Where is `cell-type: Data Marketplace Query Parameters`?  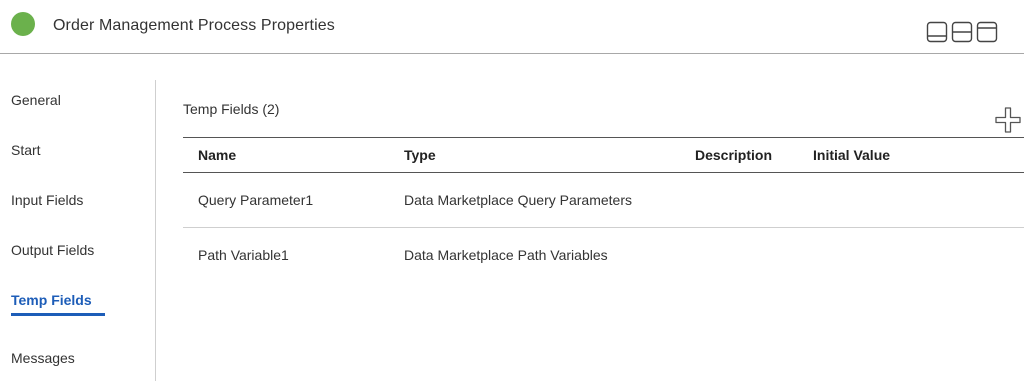 cell-type: Data Marketplace Query Parameters is located at coordinates (518, 200).